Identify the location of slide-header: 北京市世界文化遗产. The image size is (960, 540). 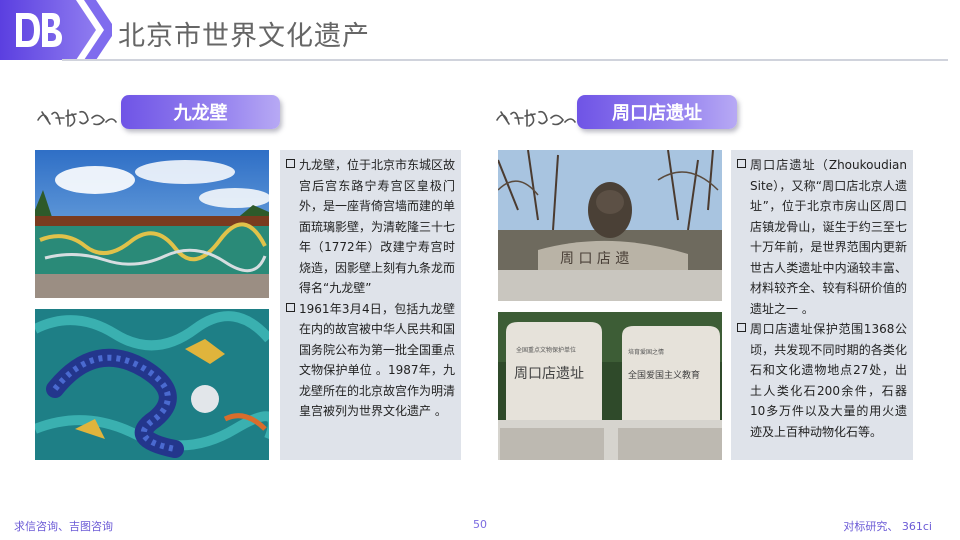
(480, 31).